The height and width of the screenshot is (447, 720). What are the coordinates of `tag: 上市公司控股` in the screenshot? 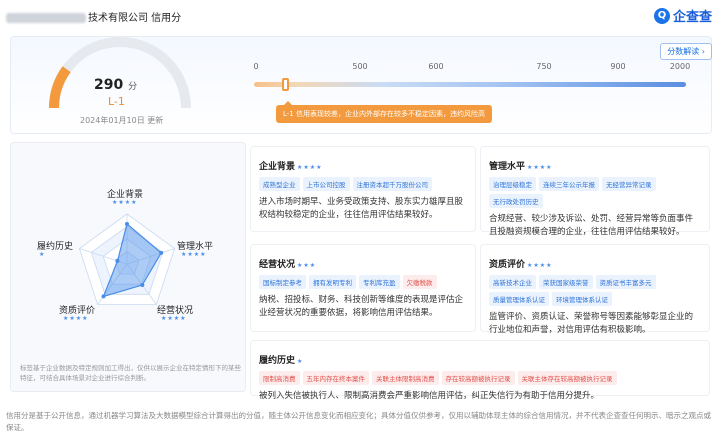 It's located at (326, 184).